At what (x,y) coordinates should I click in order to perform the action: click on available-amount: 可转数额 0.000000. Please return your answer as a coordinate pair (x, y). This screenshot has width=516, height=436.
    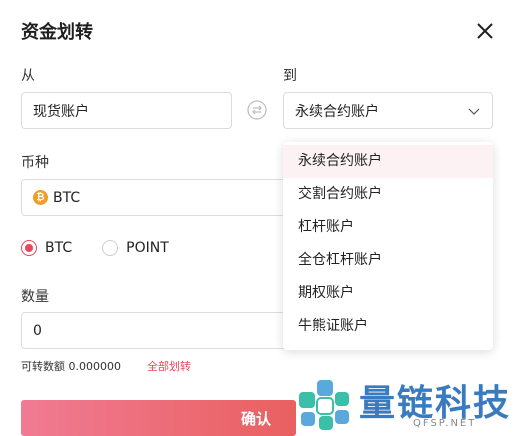
    Looking at the image, I should click on (71, 366).